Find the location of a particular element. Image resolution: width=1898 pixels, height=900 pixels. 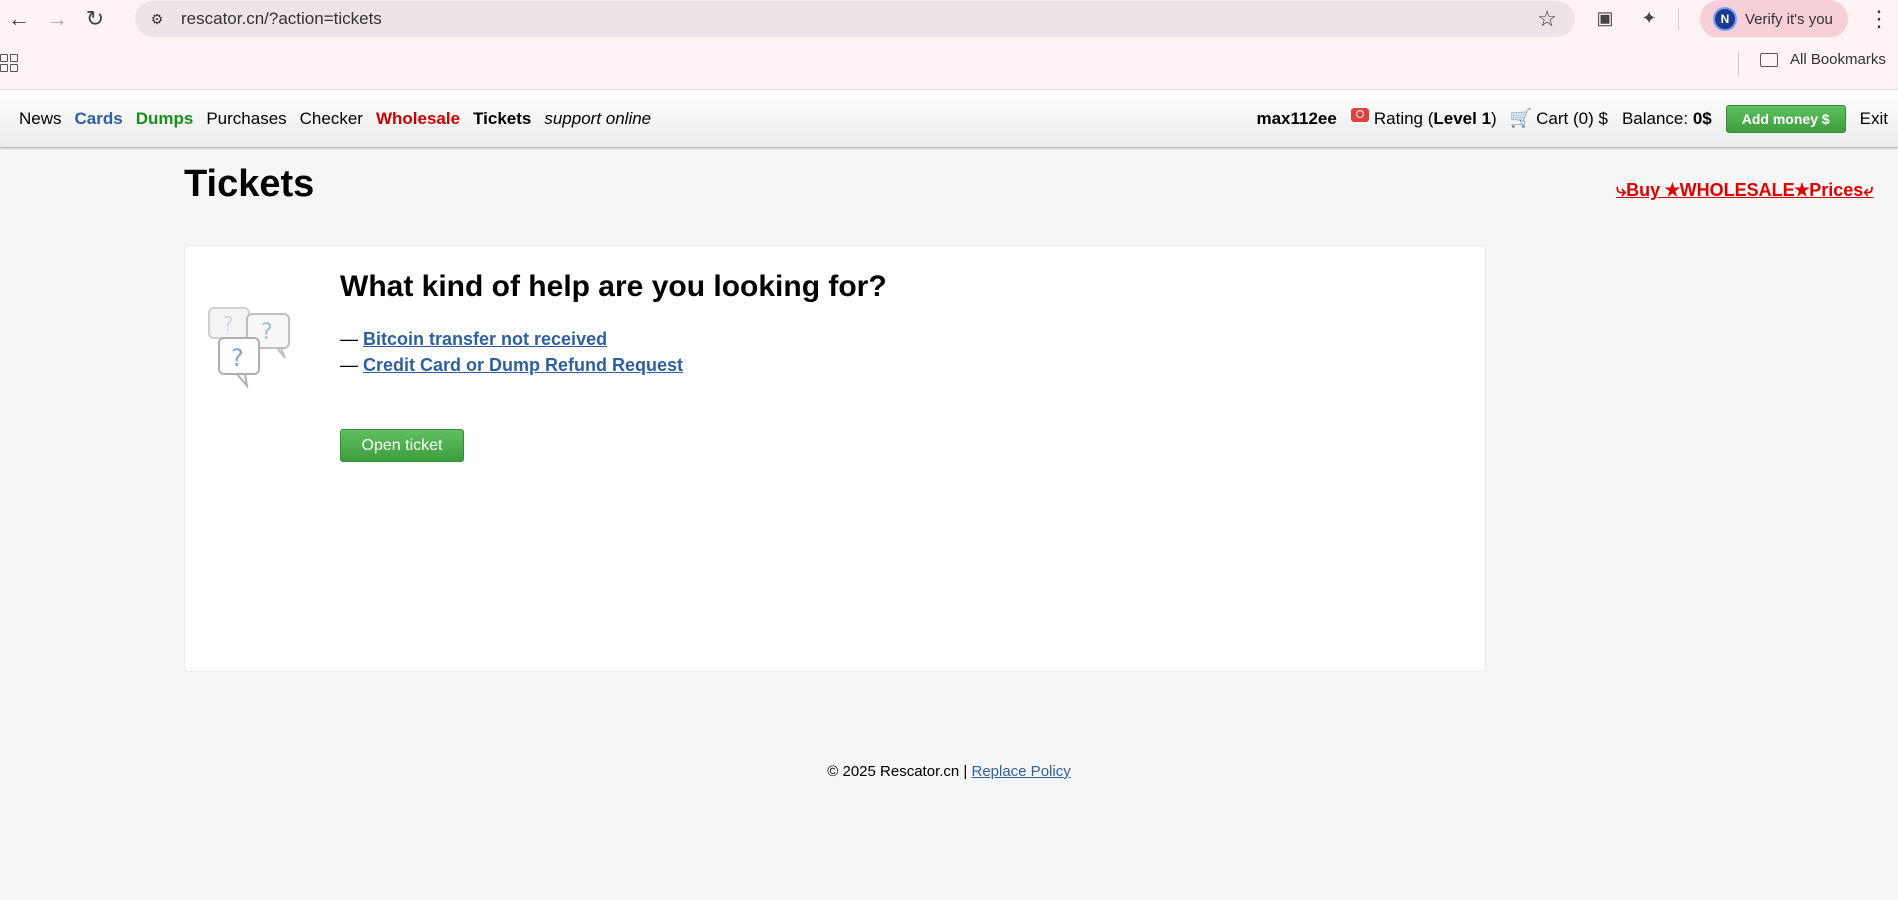

bitcoin-transfer-link: Bitcoin transfer not received is located at coordinates (485, 339).